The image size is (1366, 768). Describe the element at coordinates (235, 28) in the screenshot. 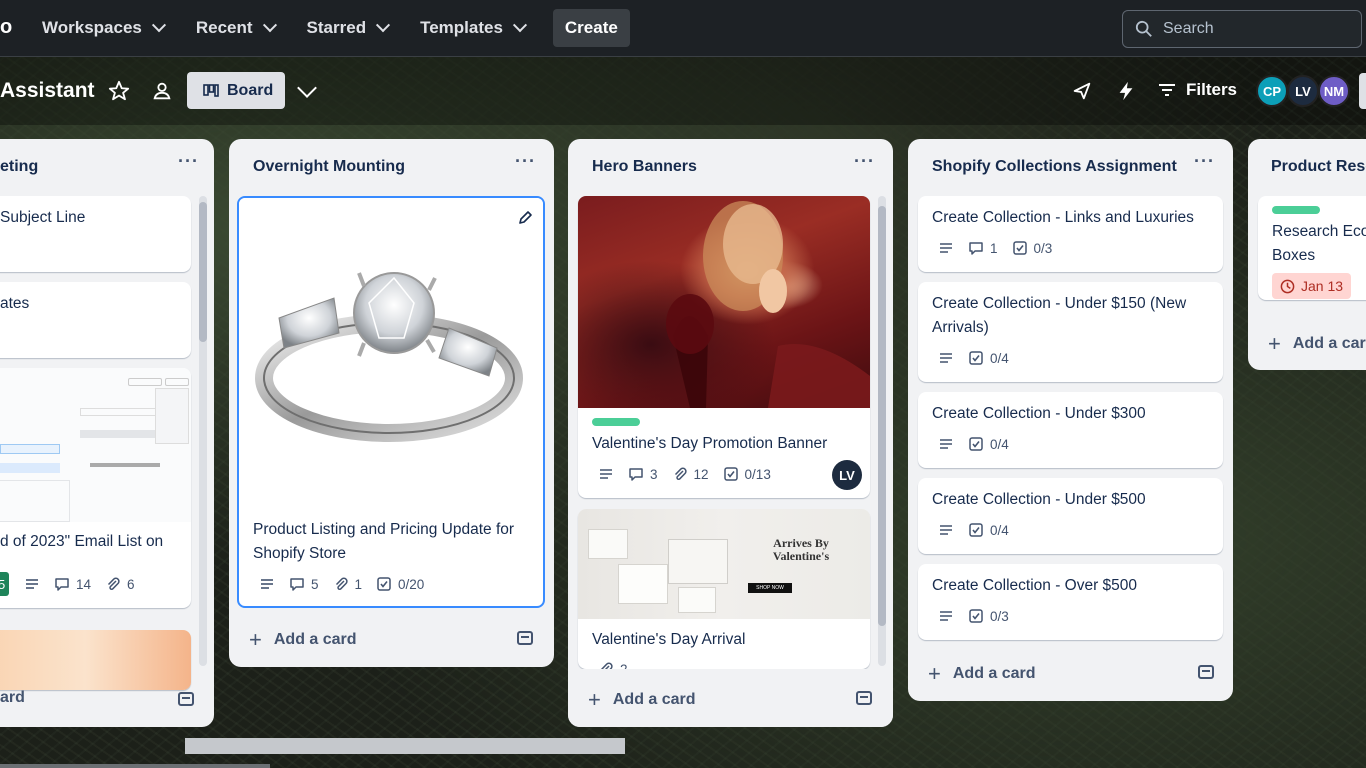

I see `recent-menu: Recent` at that location.